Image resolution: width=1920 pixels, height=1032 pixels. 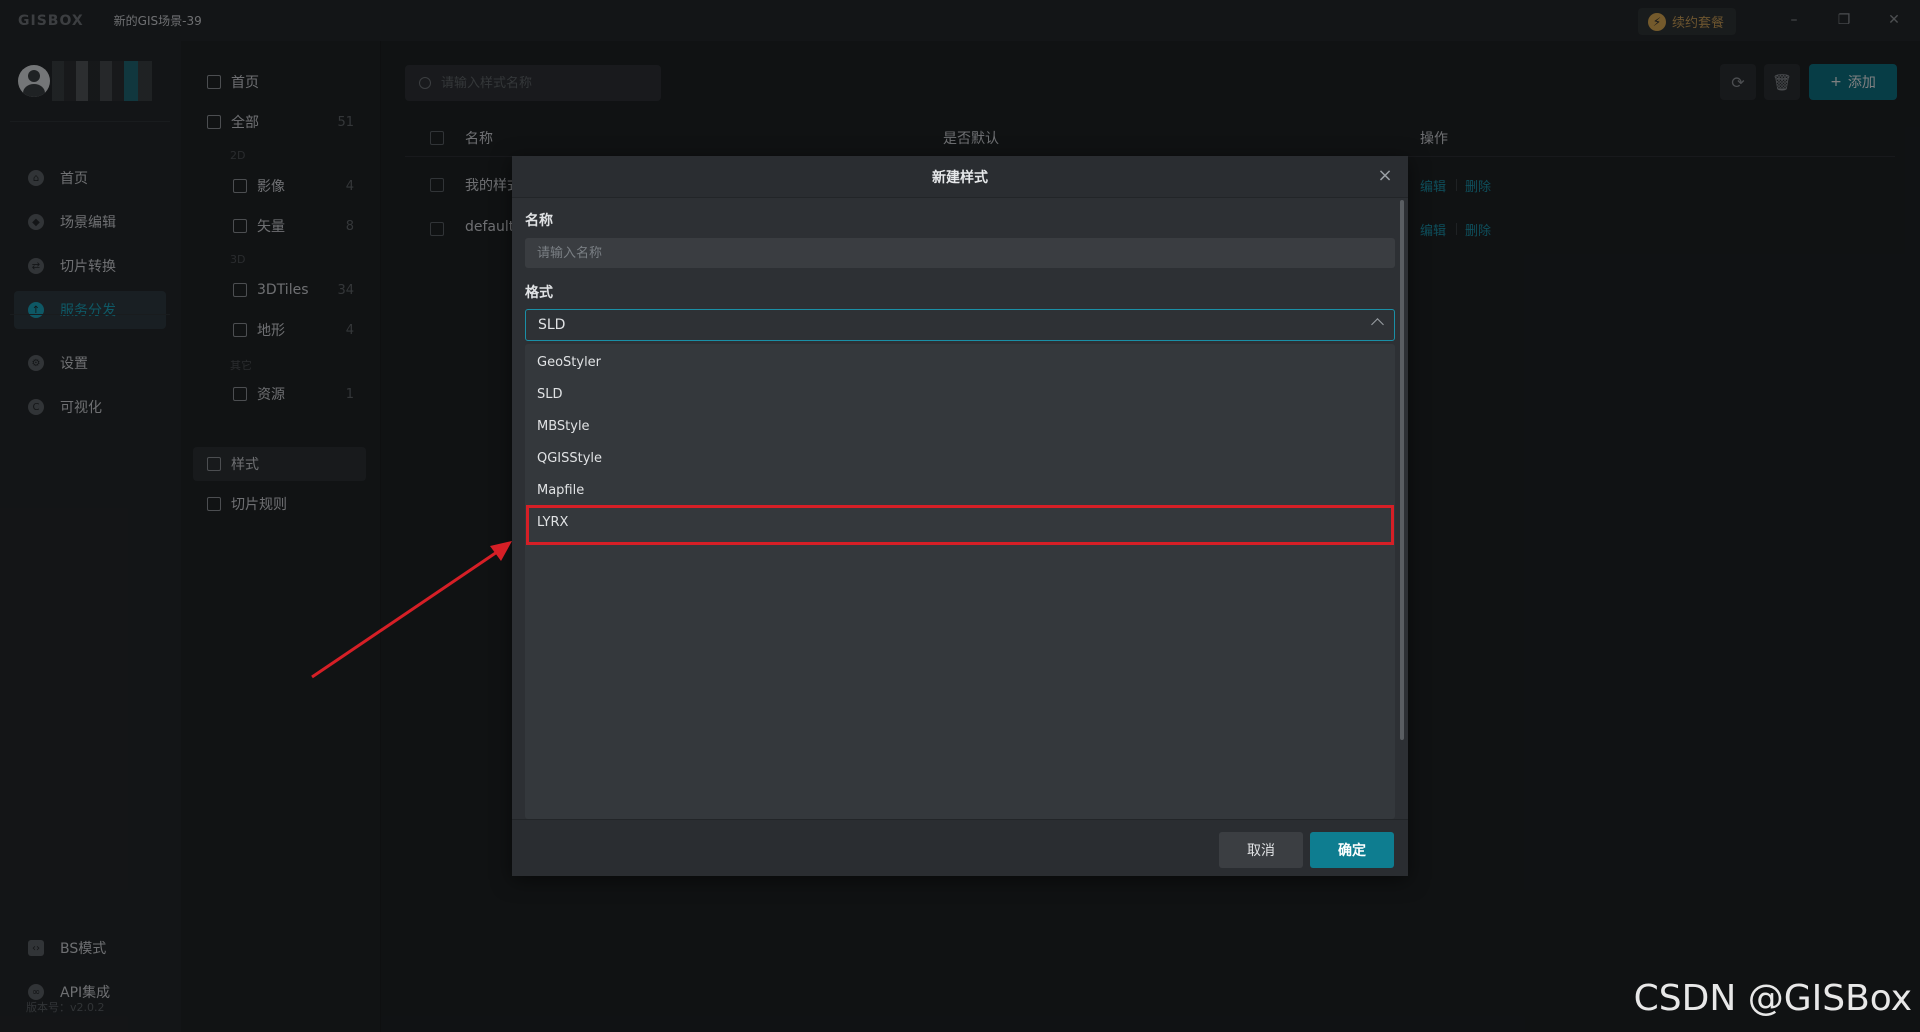 I want to click on annotation-arrow, so click(x=411, y=610).